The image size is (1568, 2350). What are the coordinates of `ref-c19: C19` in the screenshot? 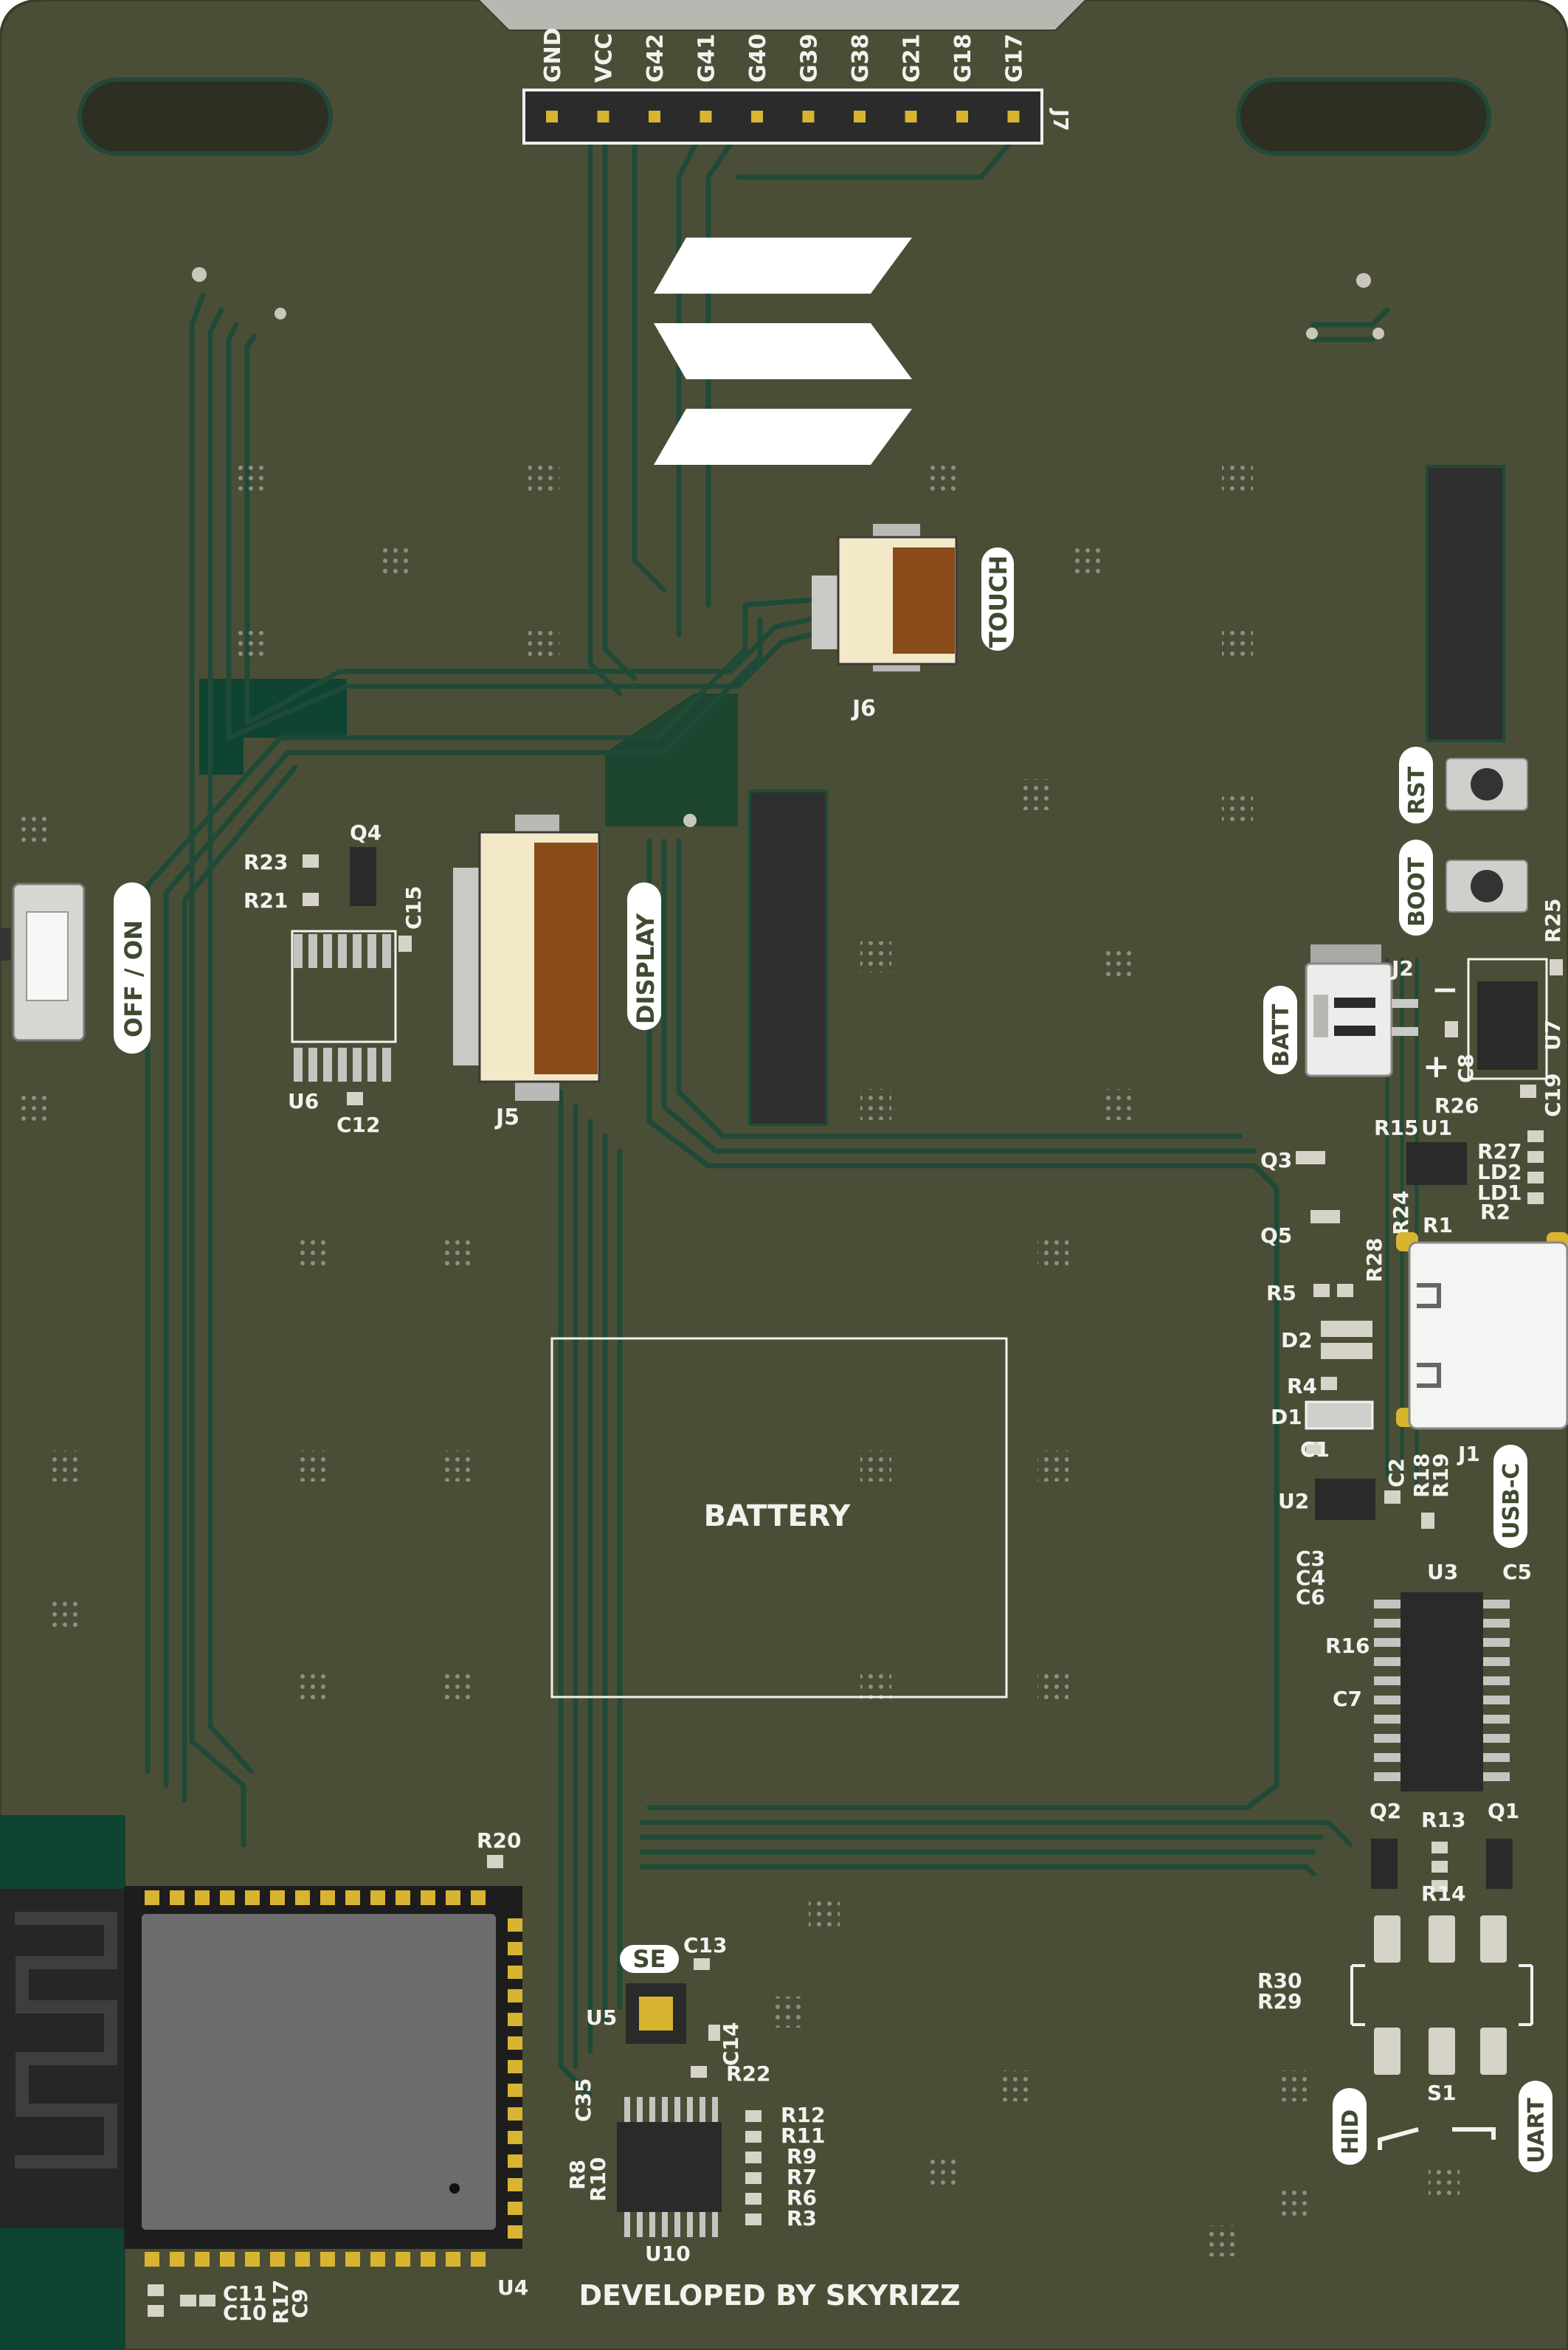 It's located at (1553, 1095).